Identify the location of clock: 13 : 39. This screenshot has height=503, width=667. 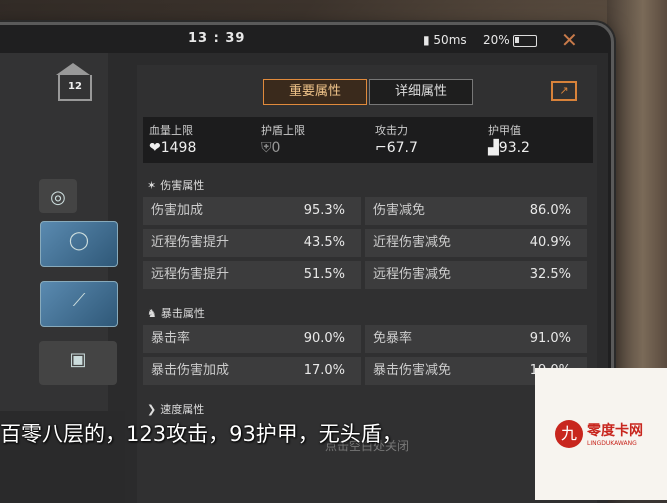
(217, 38).